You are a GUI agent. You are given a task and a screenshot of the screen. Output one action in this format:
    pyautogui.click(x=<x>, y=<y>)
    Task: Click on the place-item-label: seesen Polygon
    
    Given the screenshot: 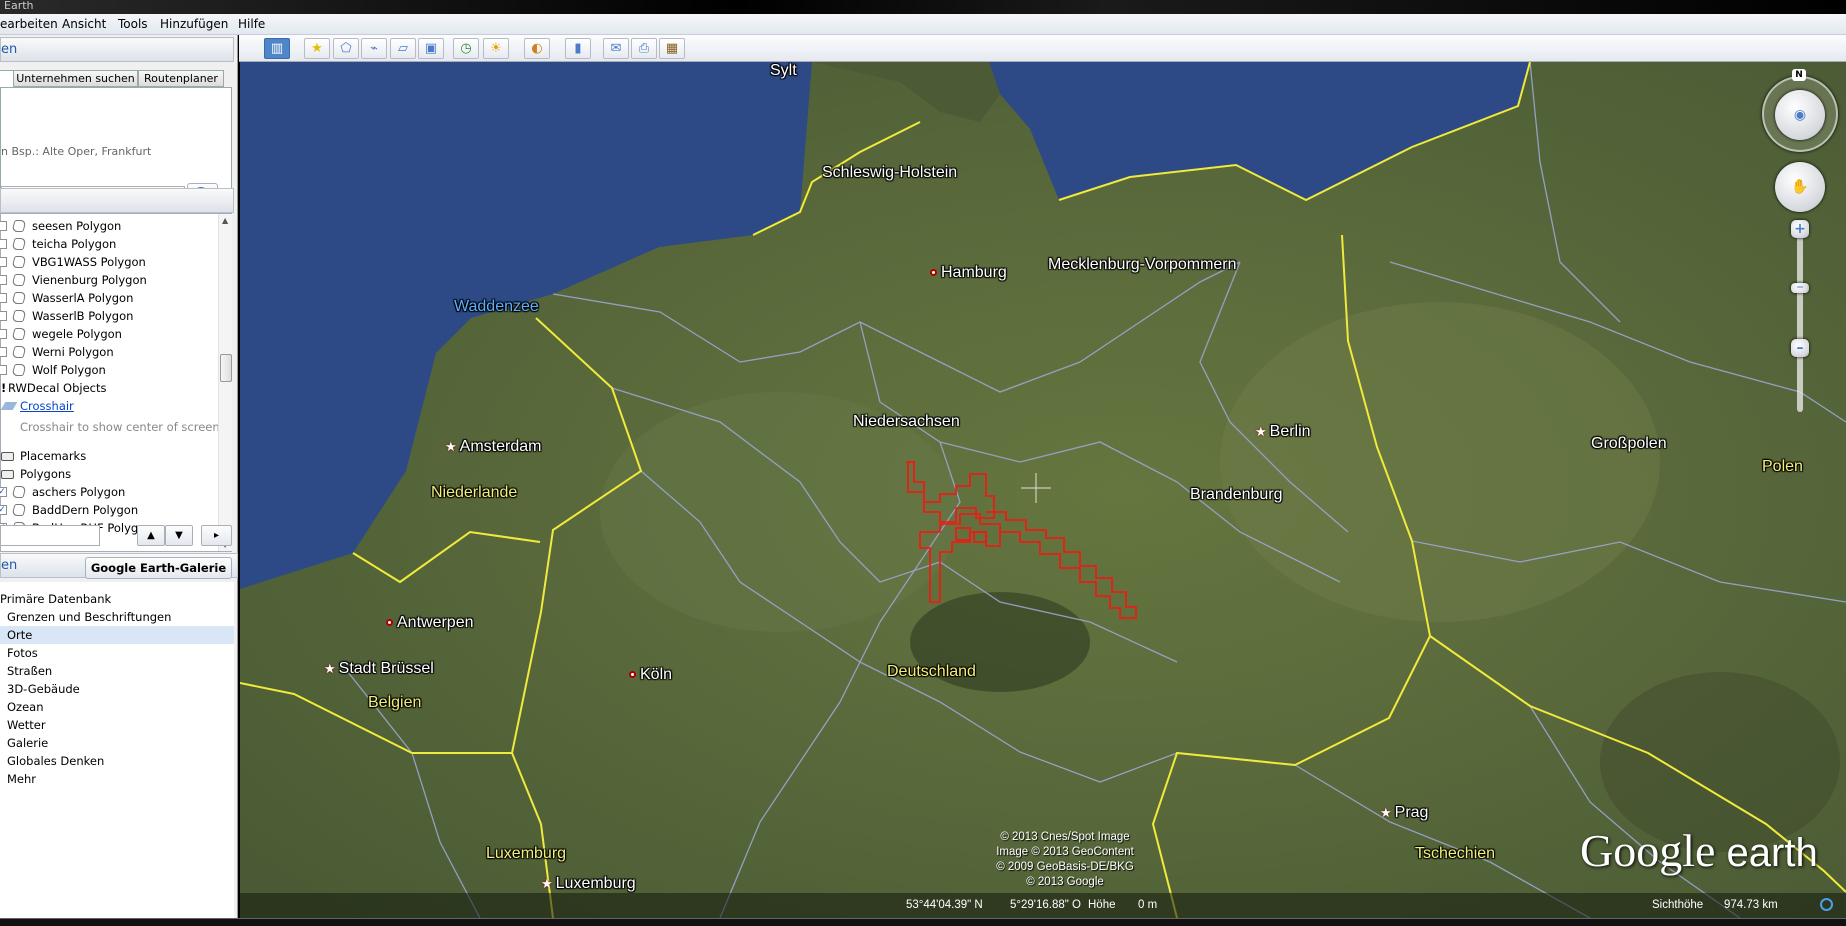 What is the action you would take?
    pyautogui.click(x=77, y=226)
    